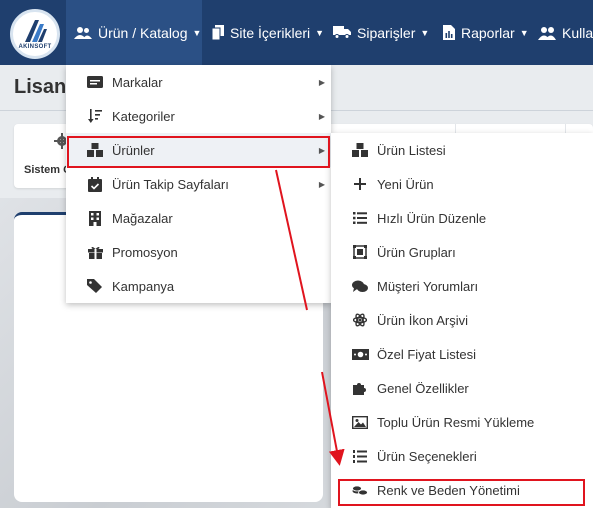  What do you see at coordinates (291, 240) in the screenshot?
I see `annotation-line` at bounding box center [291, 240].